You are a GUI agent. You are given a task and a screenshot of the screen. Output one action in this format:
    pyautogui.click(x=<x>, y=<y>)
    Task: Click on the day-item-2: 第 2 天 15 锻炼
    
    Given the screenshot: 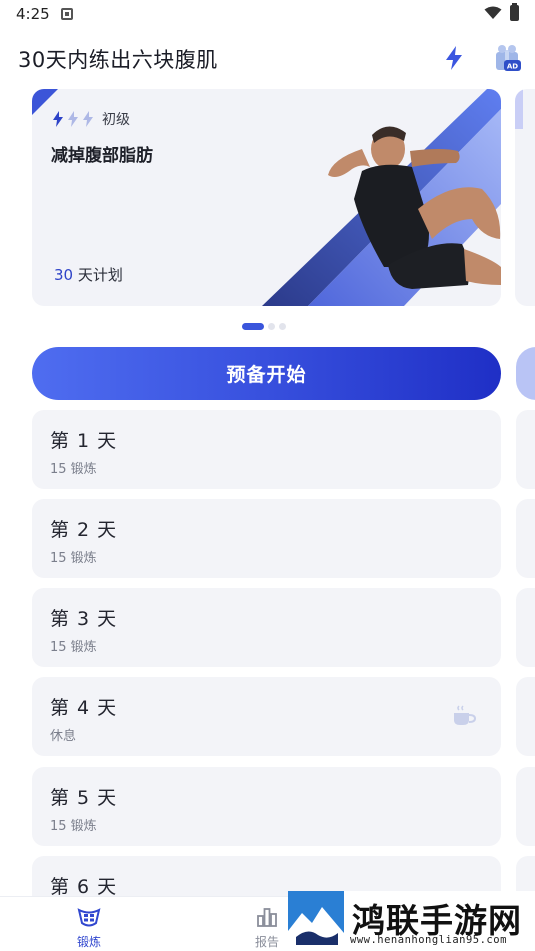 What is the action you would take?
    pyautogui.click(x=266, y=538)
    